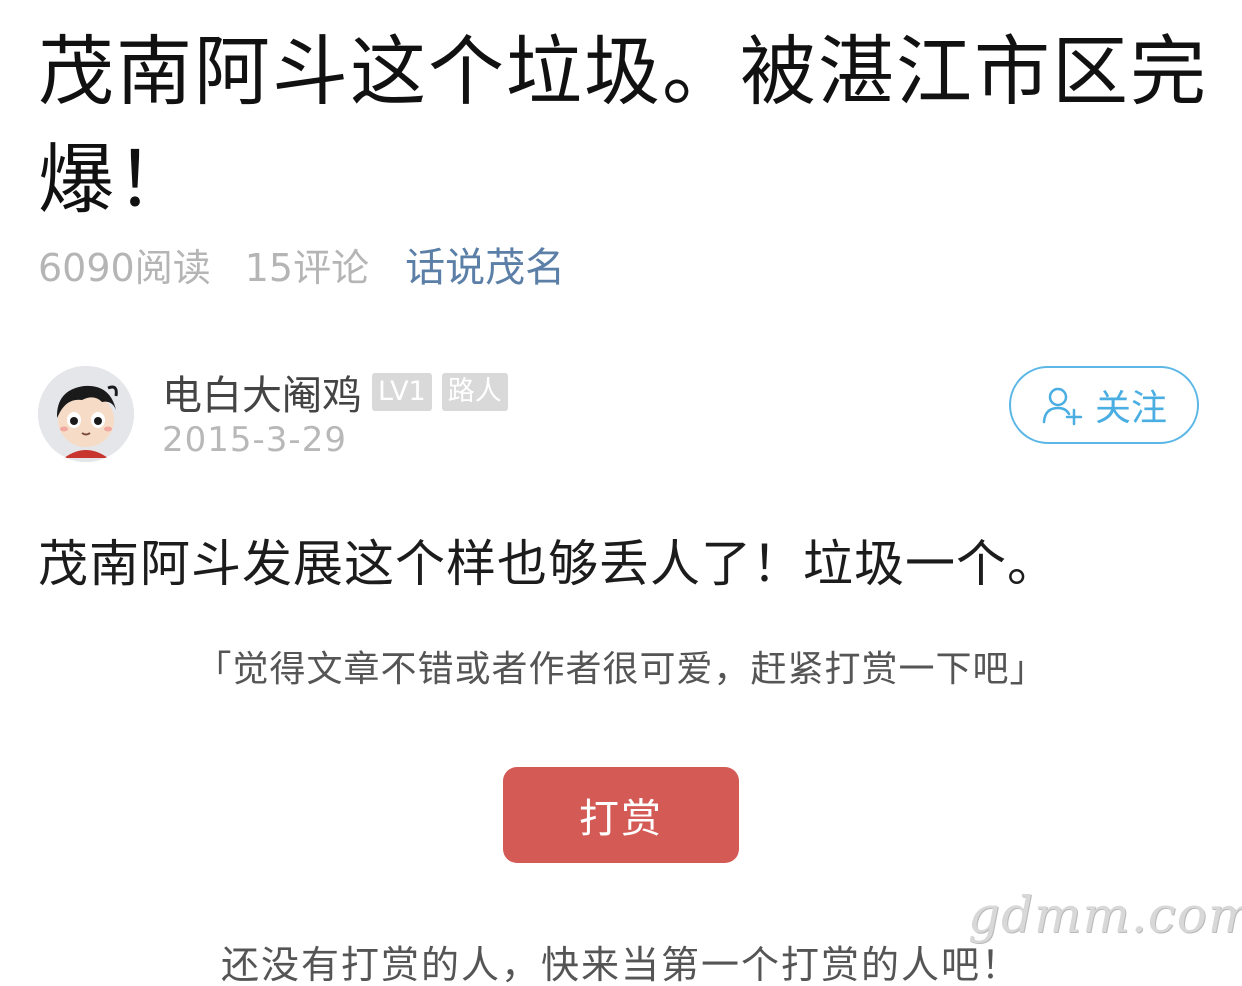  What do you see at coordinates (124, 267) in the screenshot?
I see `read-count: 6090阅读` at bounding box center [124, 267].